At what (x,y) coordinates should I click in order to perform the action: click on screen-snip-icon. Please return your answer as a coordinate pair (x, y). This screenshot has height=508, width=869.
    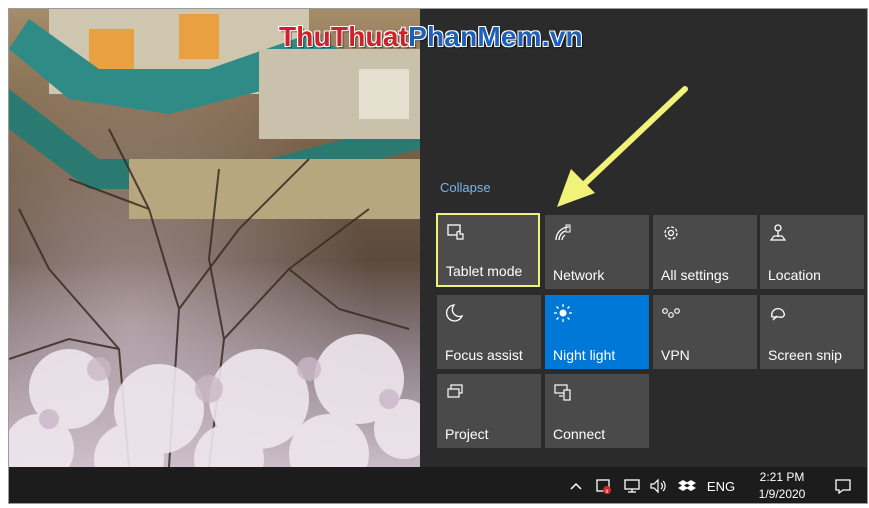
    Looking at the image, I should click on (778, 314).